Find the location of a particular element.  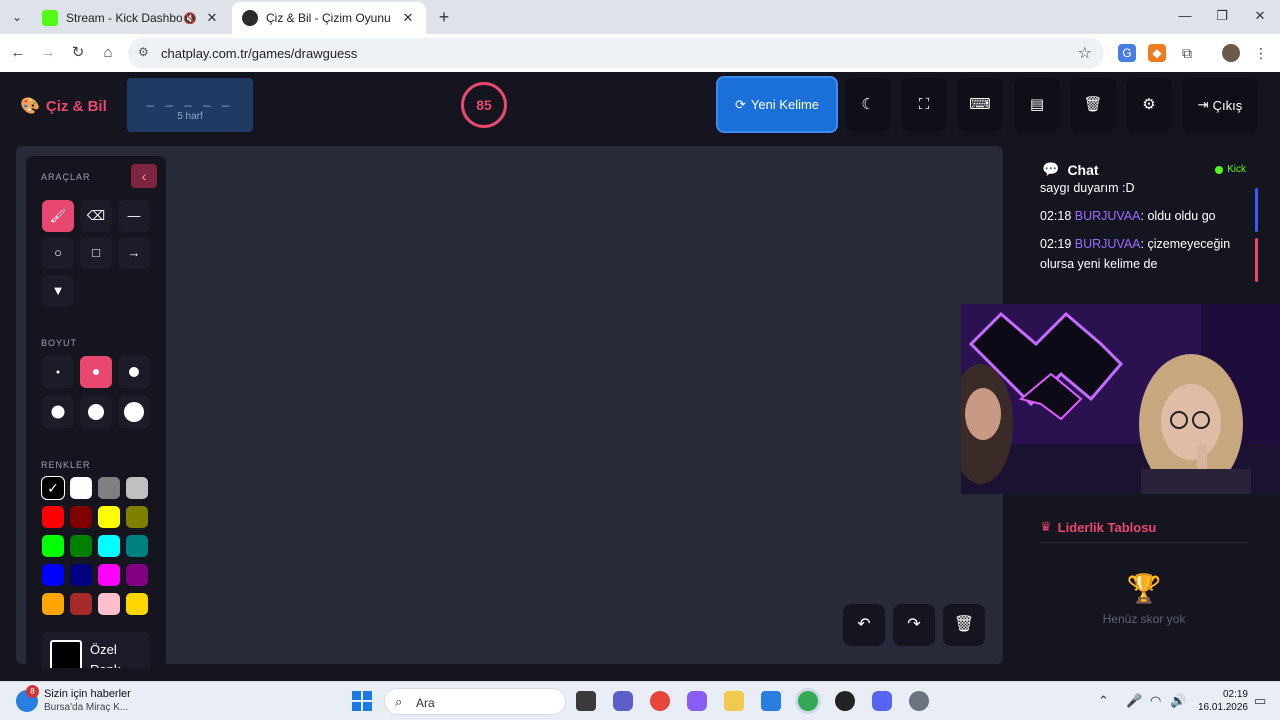

tab-search-menu-icon: ⌄ is located at coordinates (17, 17).